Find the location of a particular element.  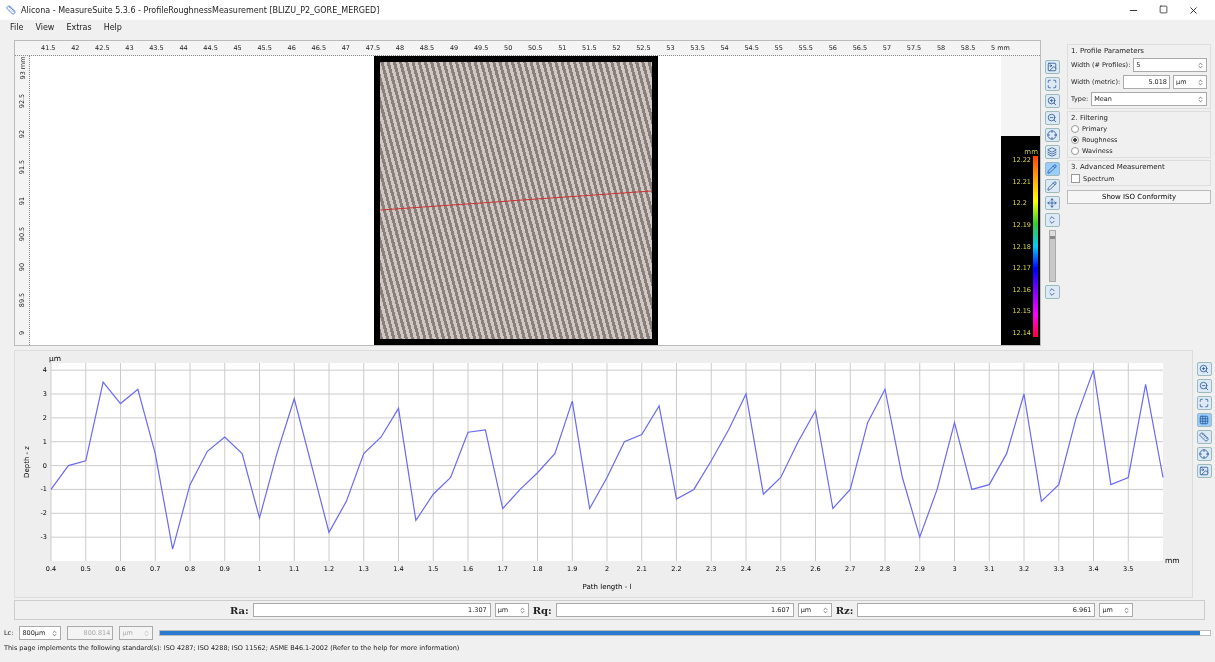

slider-track is located at coordinates (685, 633).